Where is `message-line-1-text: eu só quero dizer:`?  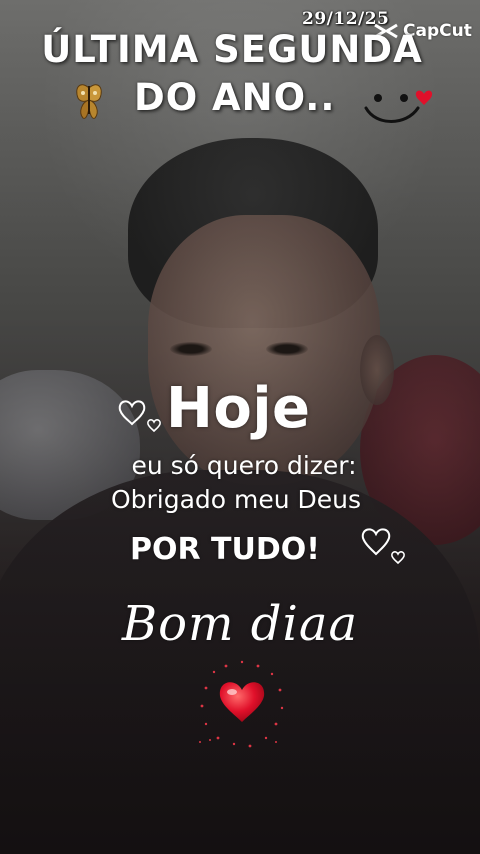 message-line-1-text: eu só quero dizer: is located at coordinates (244, 465).